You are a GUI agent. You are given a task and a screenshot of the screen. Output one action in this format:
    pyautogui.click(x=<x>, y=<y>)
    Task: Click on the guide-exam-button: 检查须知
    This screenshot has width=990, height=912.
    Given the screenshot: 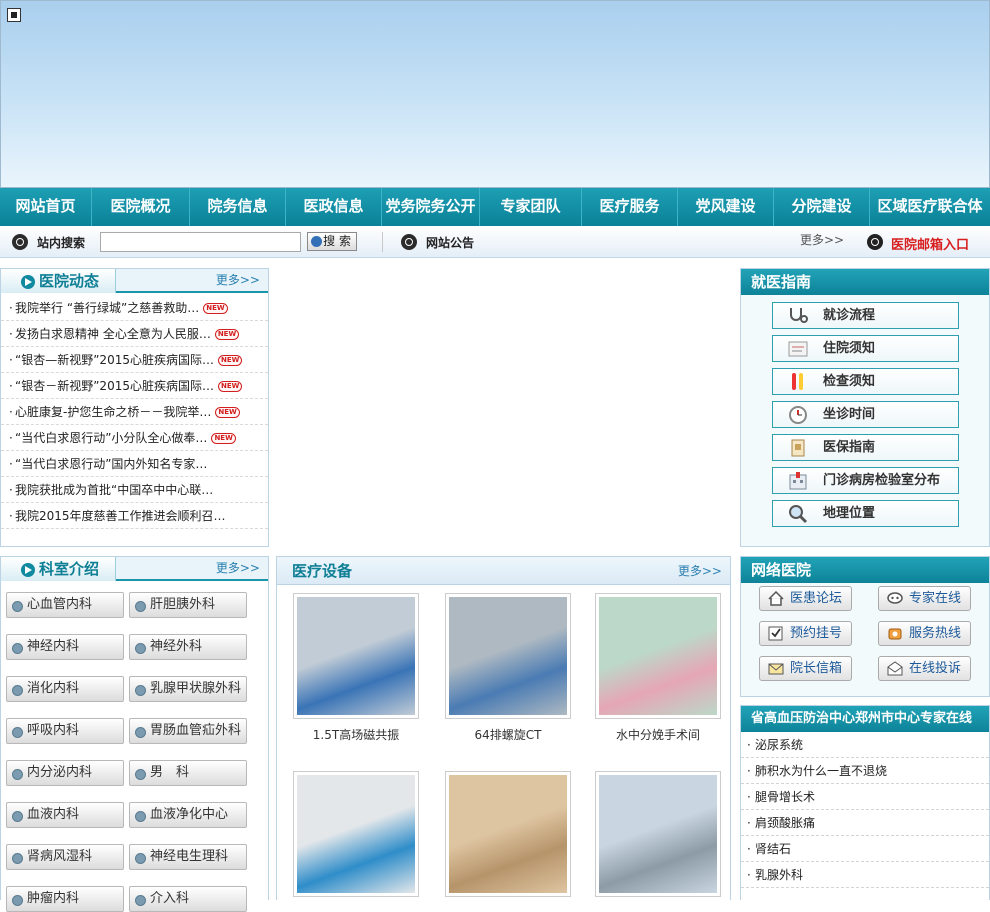 What is the action you would take?
    pyautogui.click(x=865, y=381)
    